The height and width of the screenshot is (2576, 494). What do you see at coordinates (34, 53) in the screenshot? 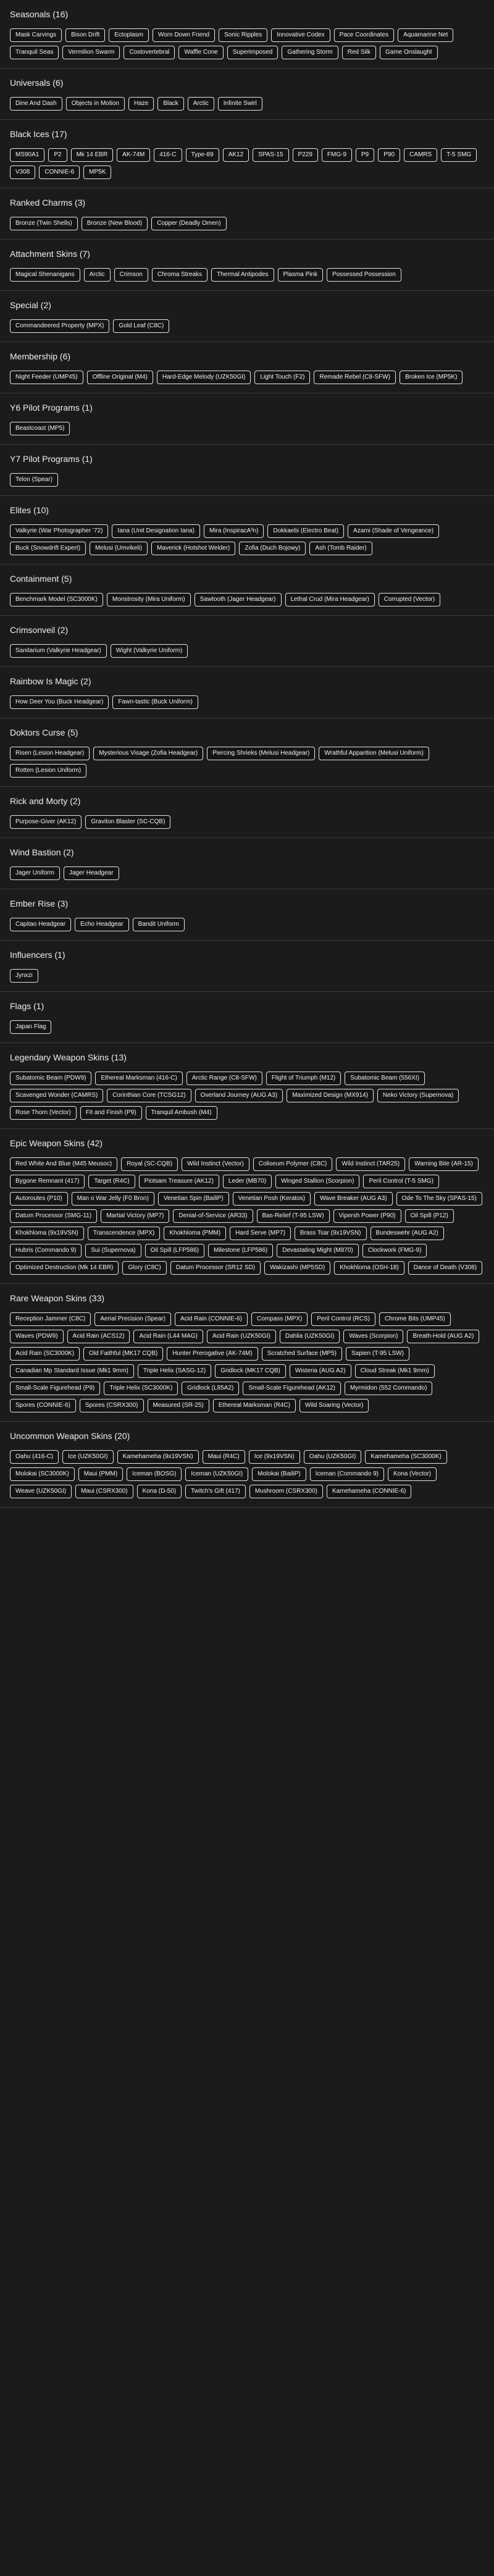
I see `item-chip: Tranquil Seas` at bounding box center [34, 53].